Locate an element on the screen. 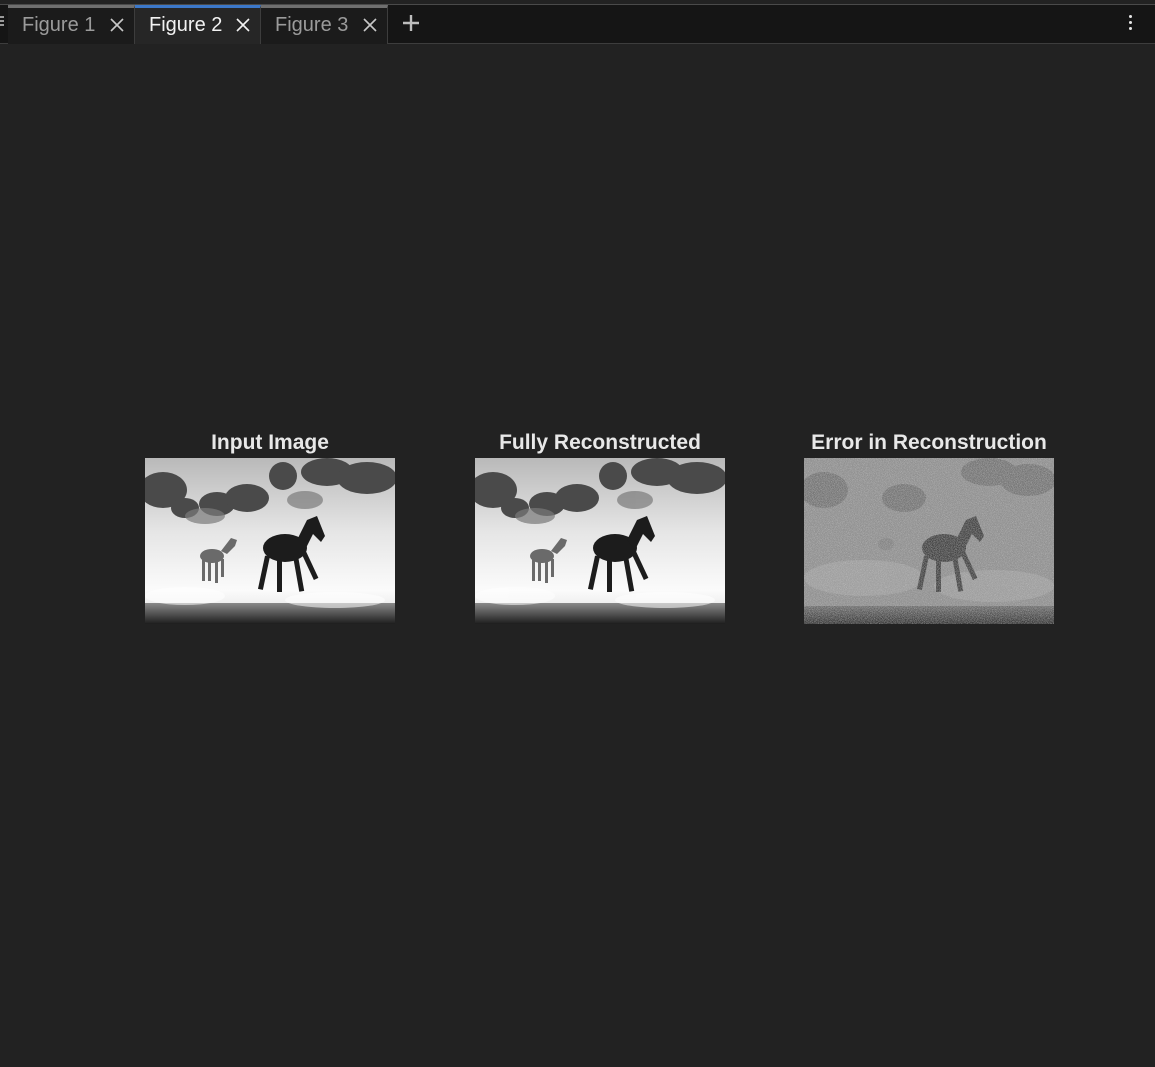  tab-figure-3: Figure 3 is located at coordinates (324, 24).